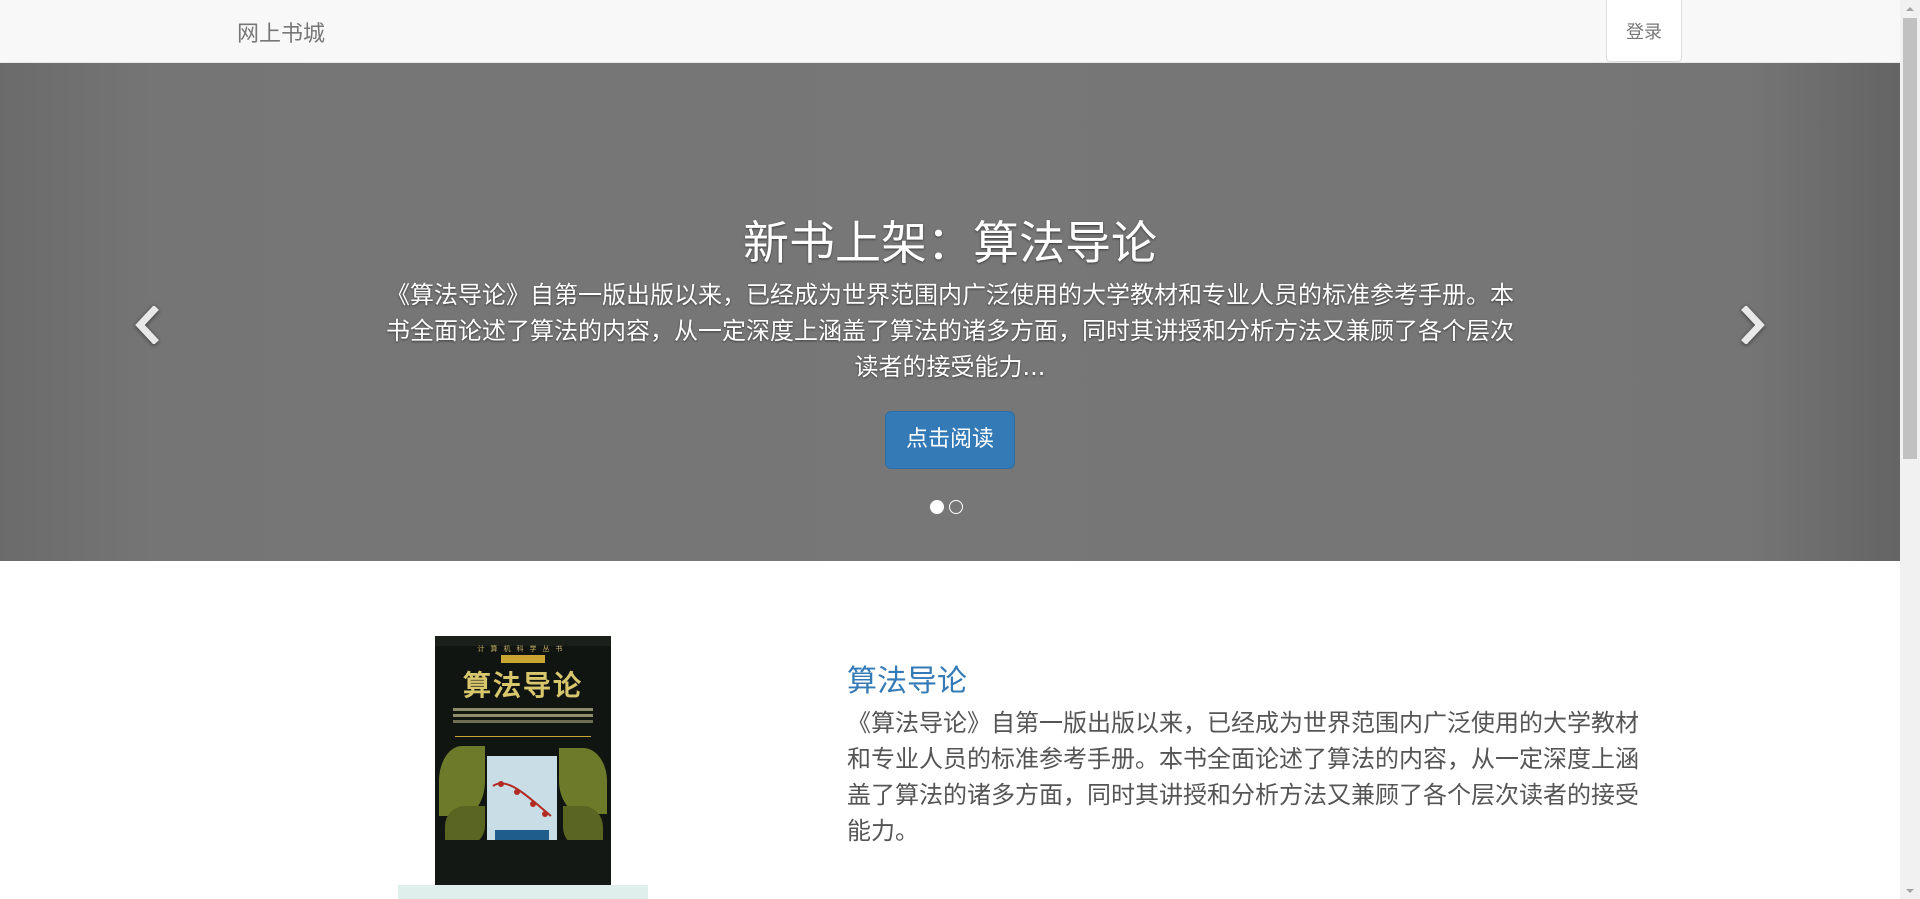  I want to click on top-navbar: 网上书城 登录, so click(950, 31).